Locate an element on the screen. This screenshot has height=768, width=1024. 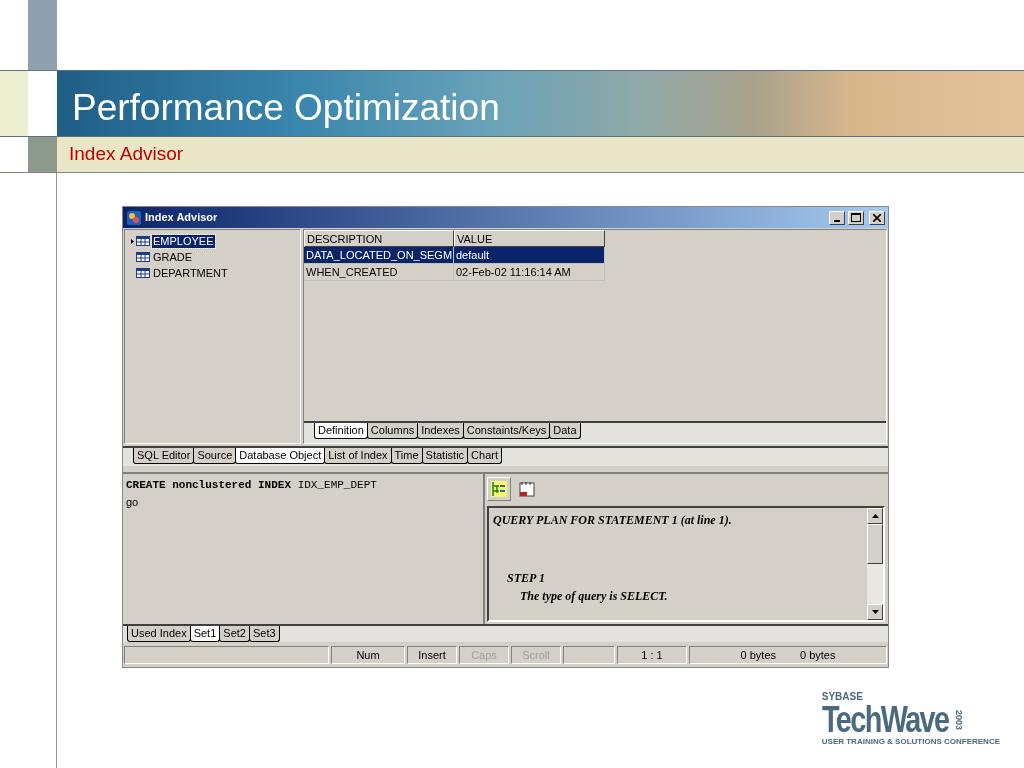
tab: Constaints/Keys is located at coordinates (506, 431).